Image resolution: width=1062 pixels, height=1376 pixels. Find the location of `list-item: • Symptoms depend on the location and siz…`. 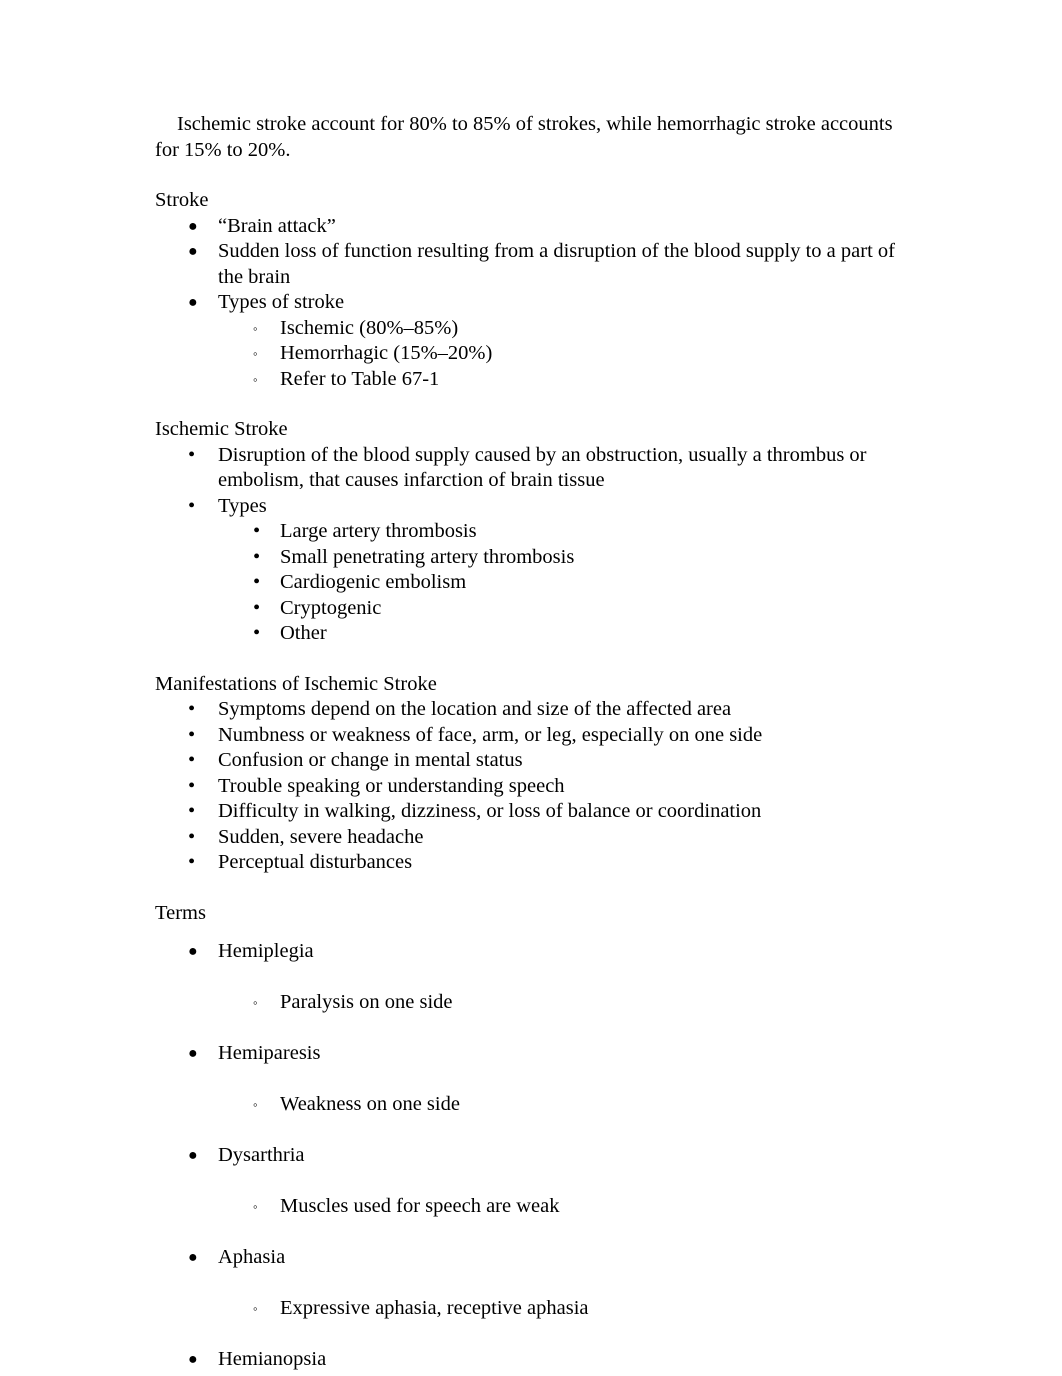

list-item: • Symptoms depend on the location and siz… is located at coordinates (527, 710).